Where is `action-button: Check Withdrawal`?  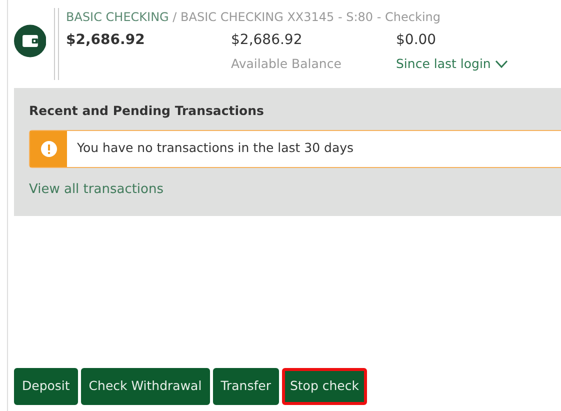
action-button: Check Withdrawal is located at coordinates (145, 386).